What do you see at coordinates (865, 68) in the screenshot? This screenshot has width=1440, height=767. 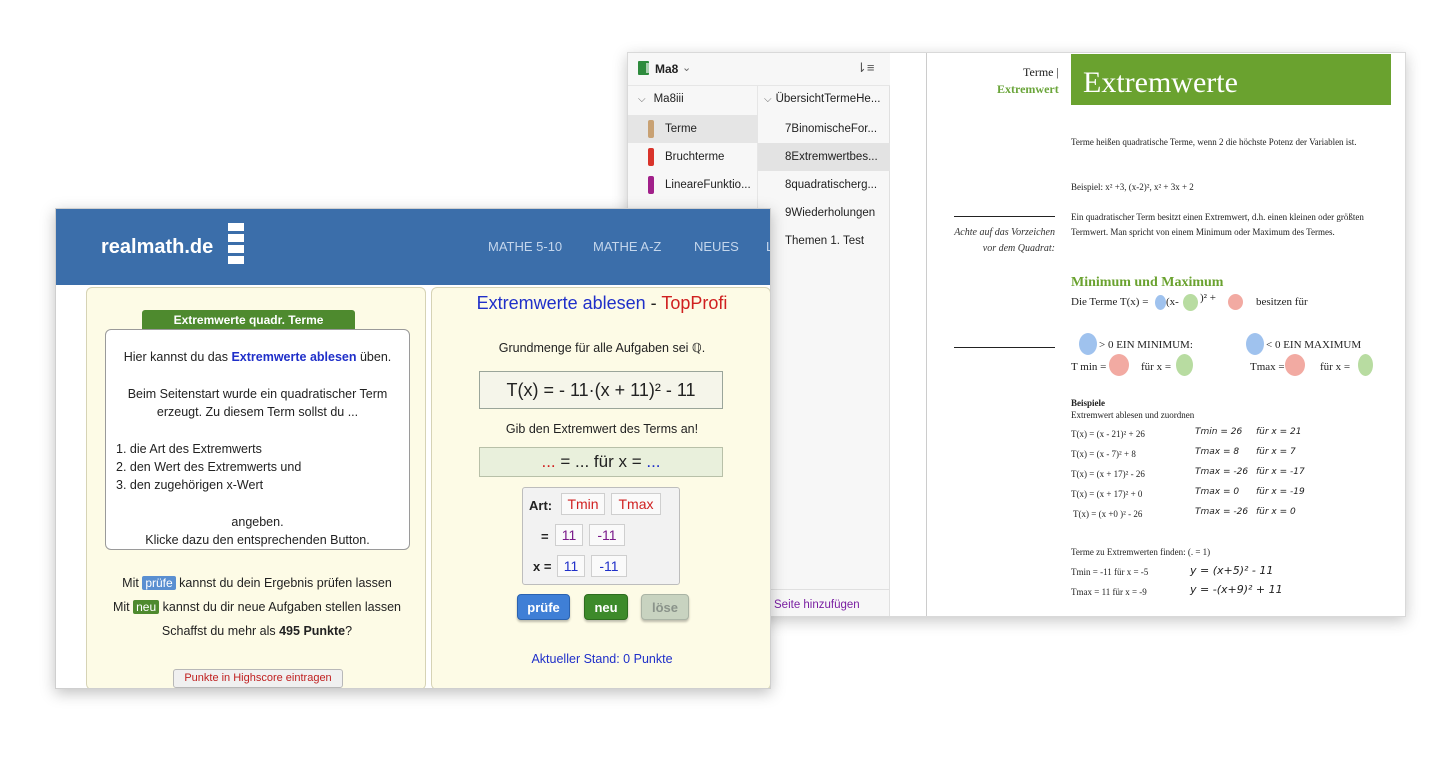 I see `sort-icon: ⇂≡` at bounding box center [865, 68].